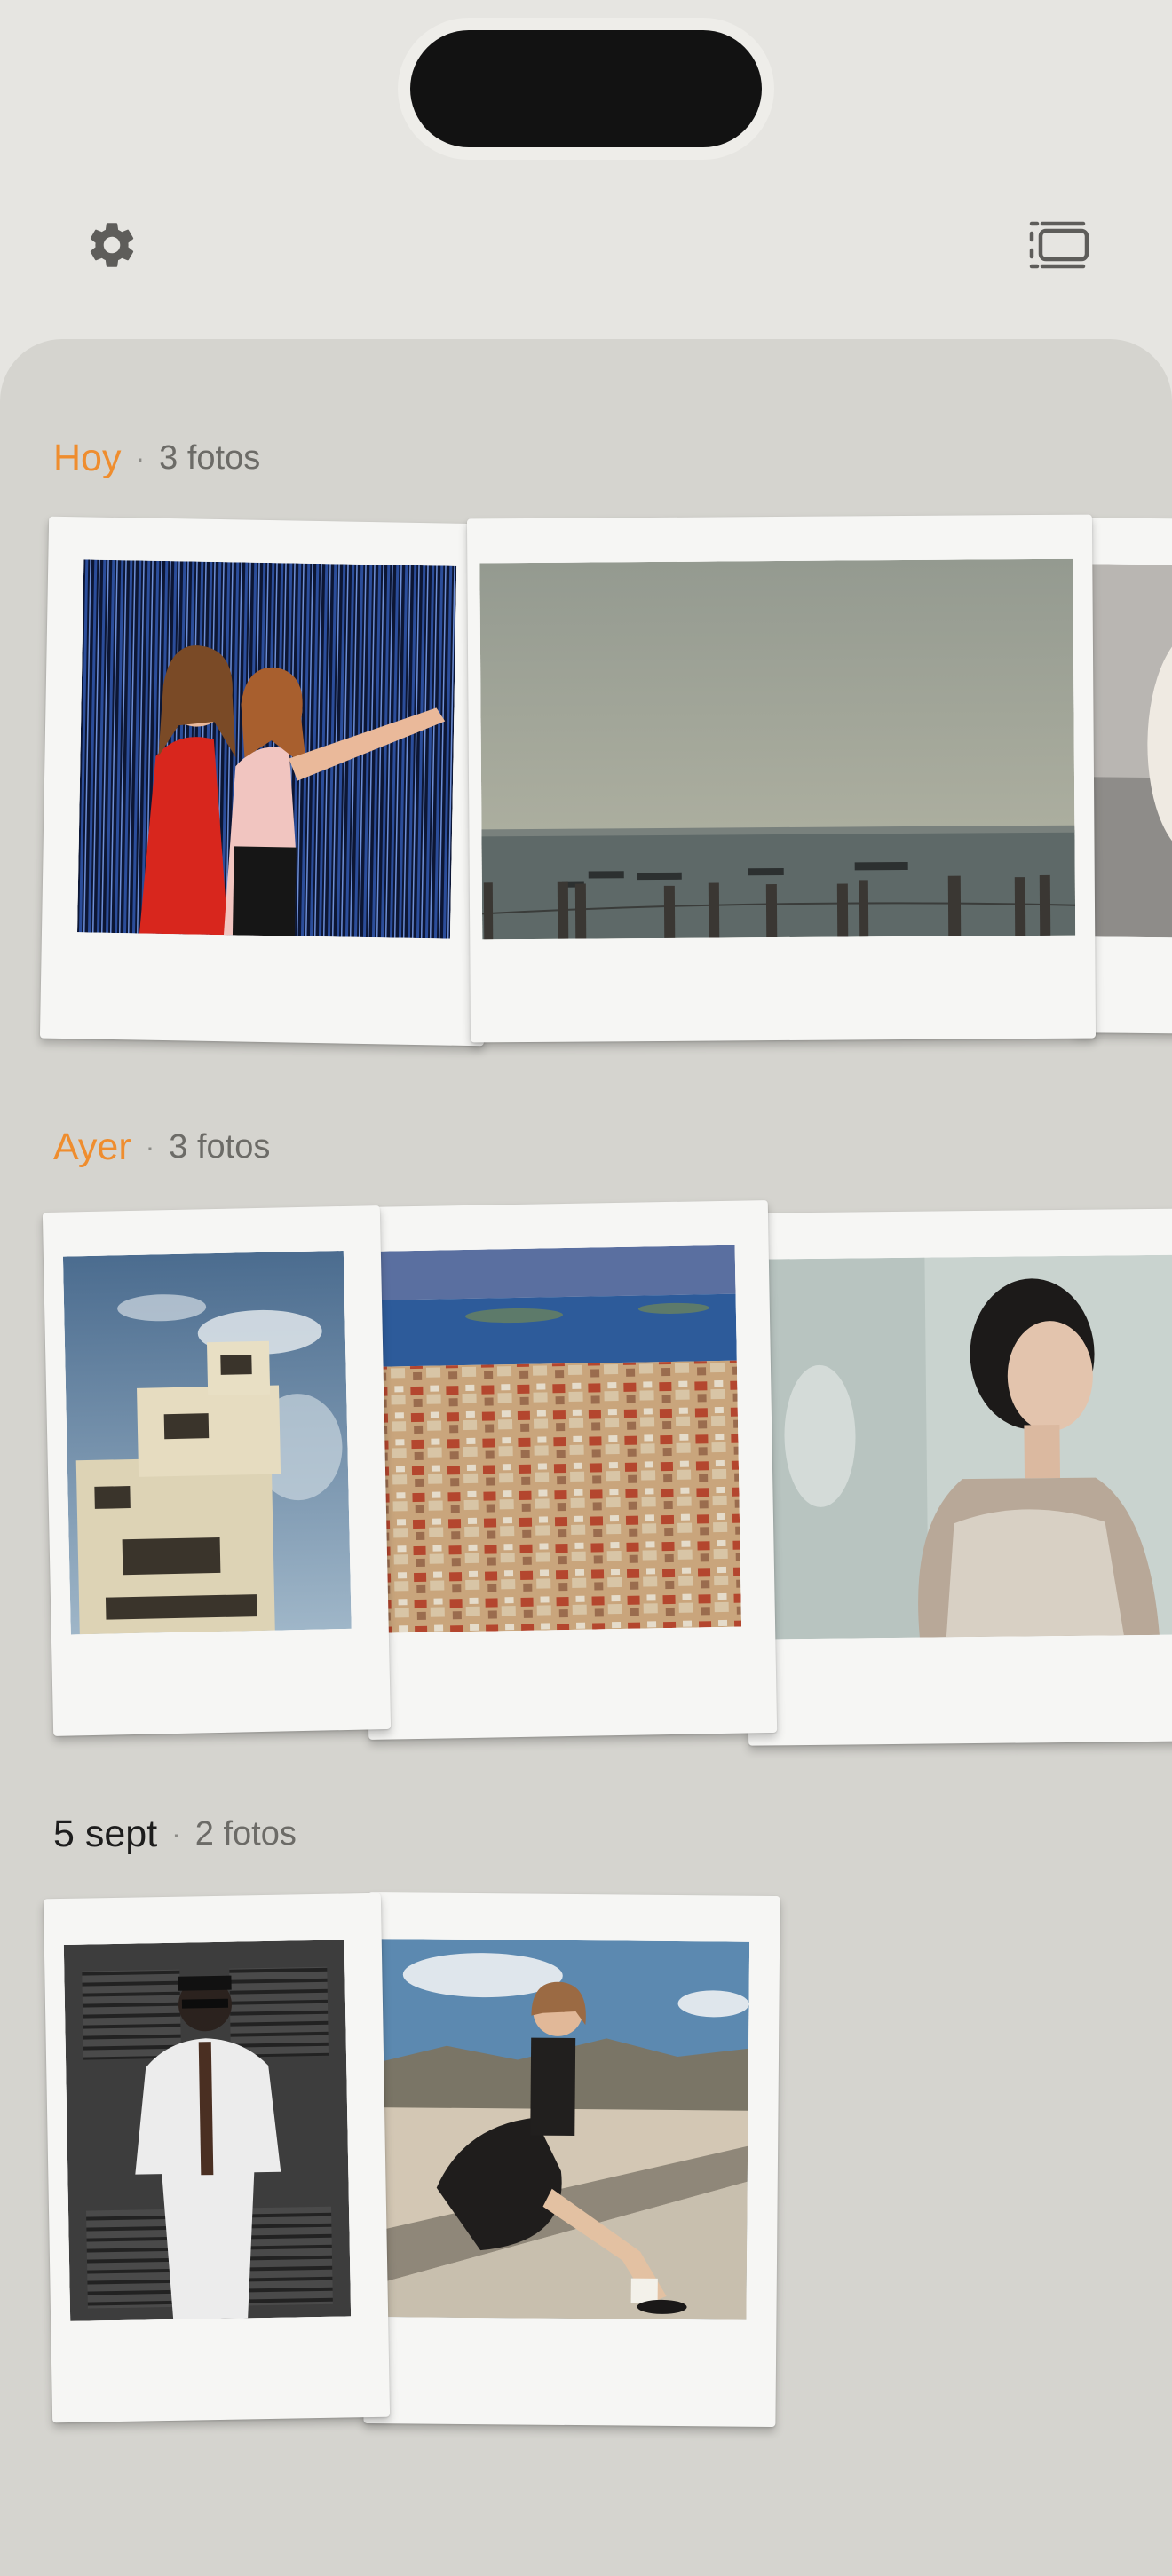 The height and width of the screenshot is (2576, 1172). I want to click on stack-view-icon, so click(1059, 245).